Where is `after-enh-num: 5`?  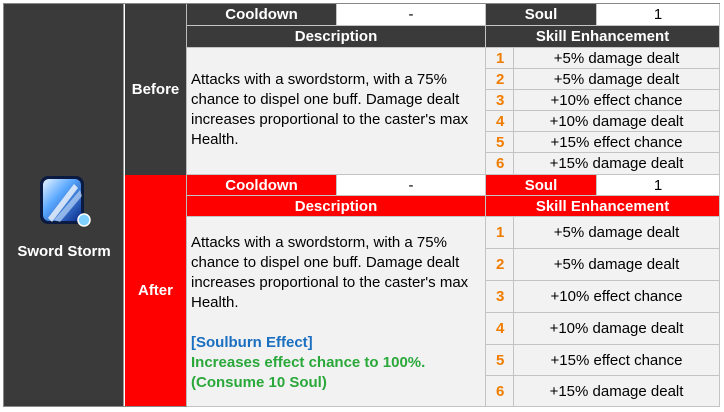
after-enh-num: 5 is located at coordinates (500, 360).